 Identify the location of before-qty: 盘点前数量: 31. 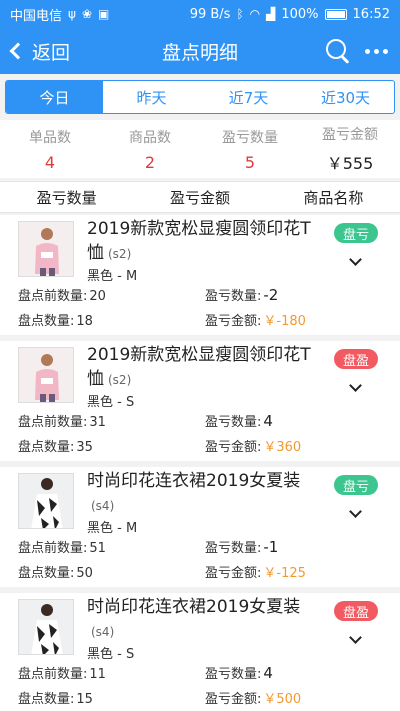
(62, 422).